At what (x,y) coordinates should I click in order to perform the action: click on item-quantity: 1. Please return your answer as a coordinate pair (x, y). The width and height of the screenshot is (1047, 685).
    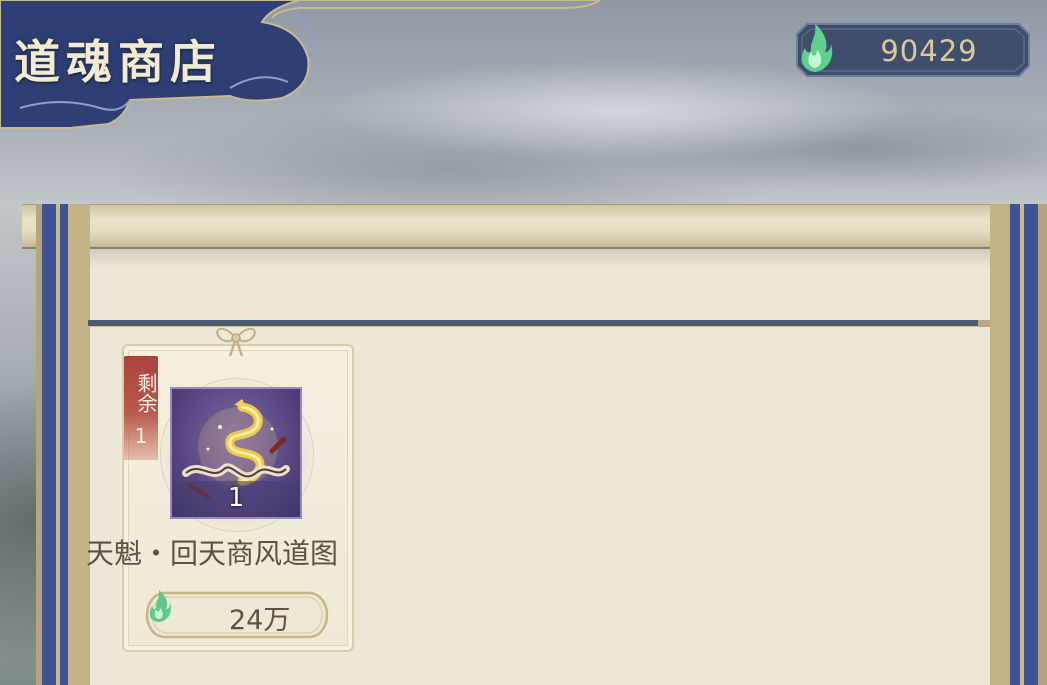
    Looking at the image, I should click on (236, 498).